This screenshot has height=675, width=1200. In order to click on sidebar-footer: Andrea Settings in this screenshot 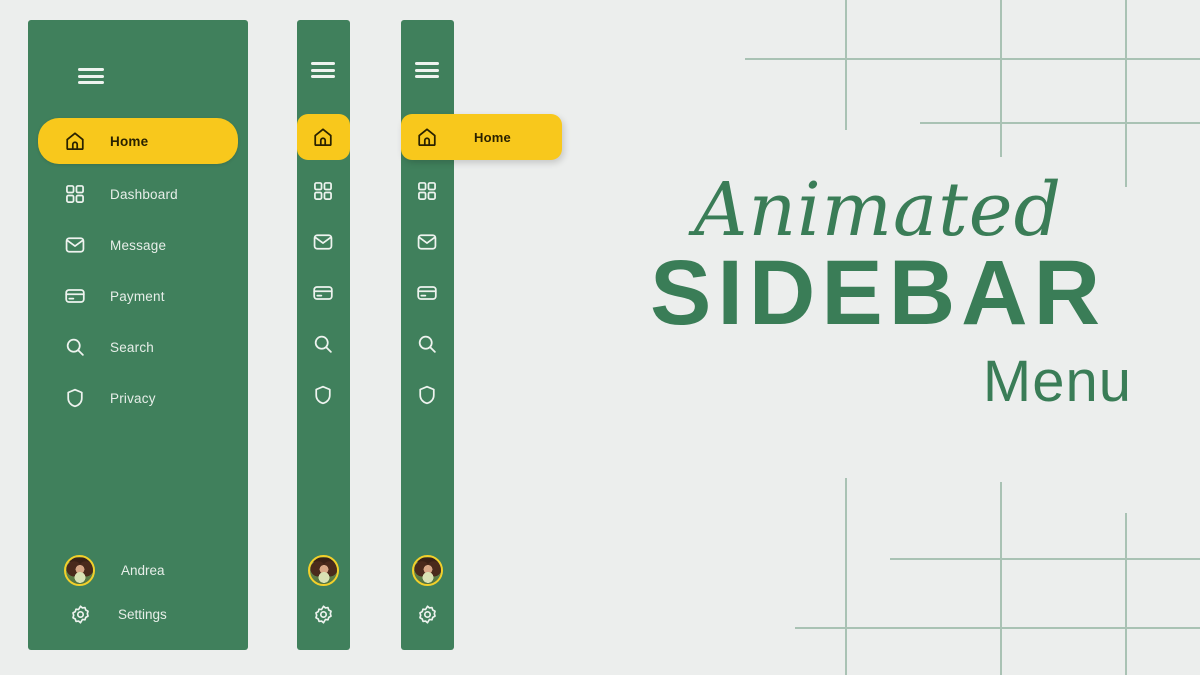, I will do `click(156, 592)`.